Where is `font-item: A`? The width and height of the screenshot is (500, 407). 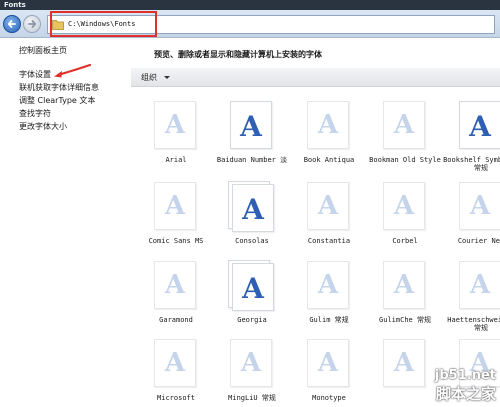 font-item: A is located at coordinates (405, 372).